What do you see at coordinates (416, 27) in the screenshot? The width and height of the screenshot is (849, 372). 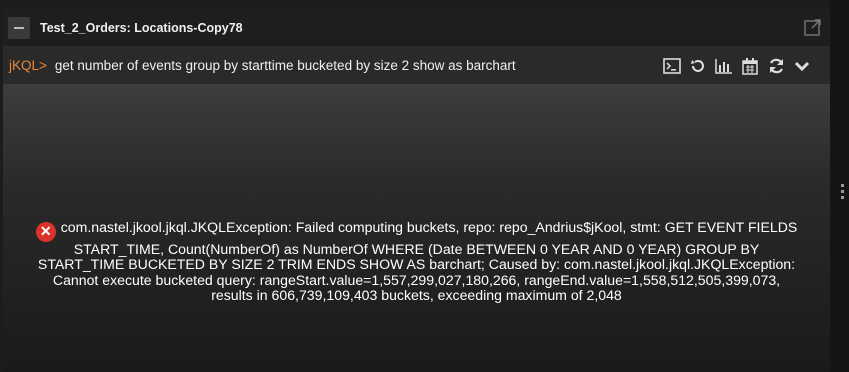 I see `viewlet-titlebar: Test_2_Orders: Locations-Copy78` at bounding box center [416, 27].